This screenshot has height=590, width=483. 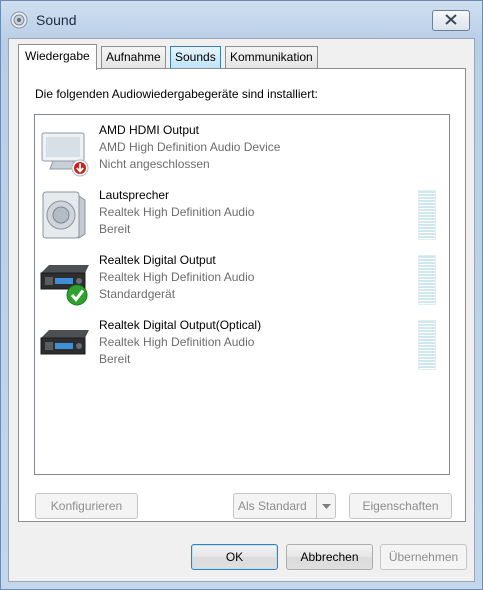 I want to click on close-icon, so click(x=451, y=20).